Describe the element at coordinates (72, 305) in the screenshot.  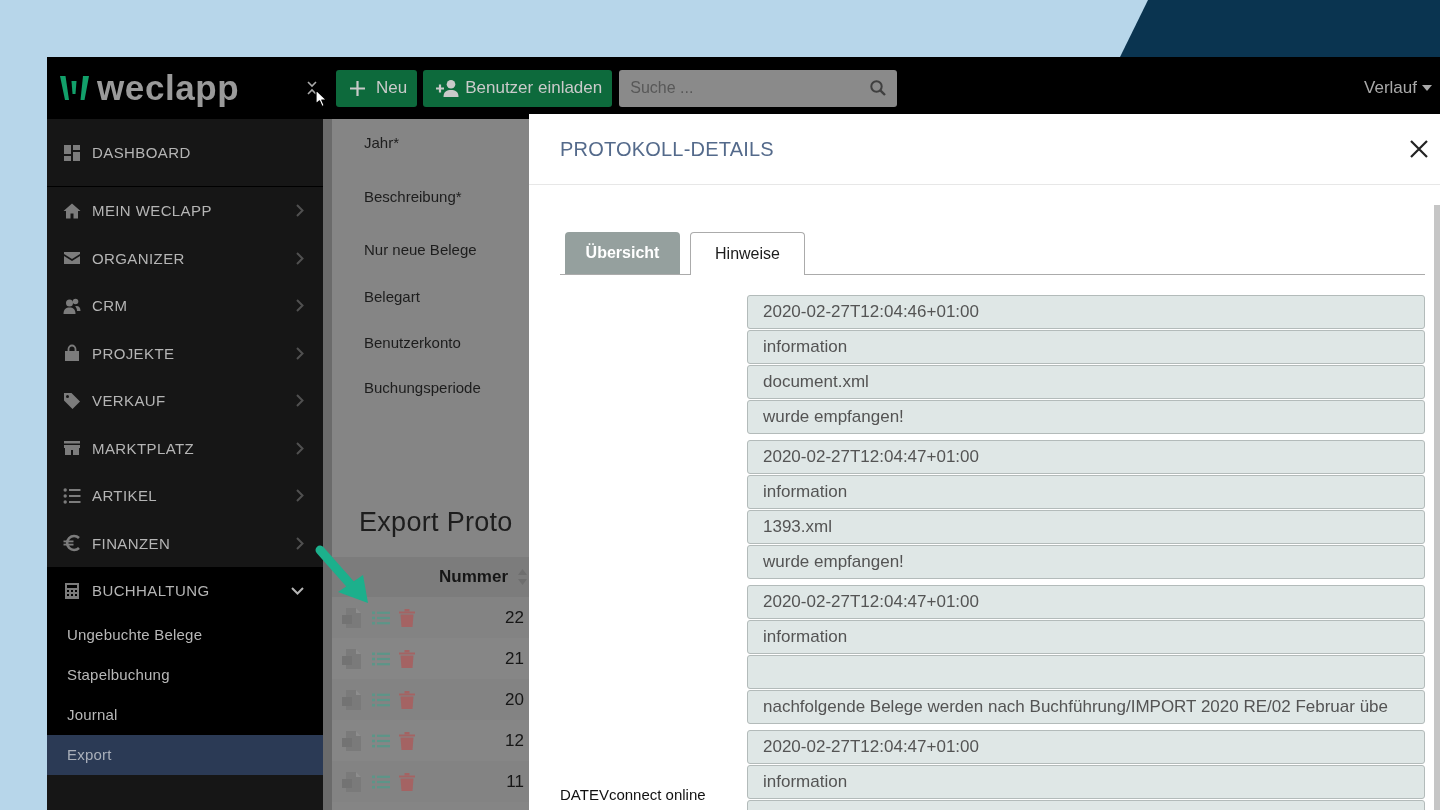
I see `users-icon` at that location.